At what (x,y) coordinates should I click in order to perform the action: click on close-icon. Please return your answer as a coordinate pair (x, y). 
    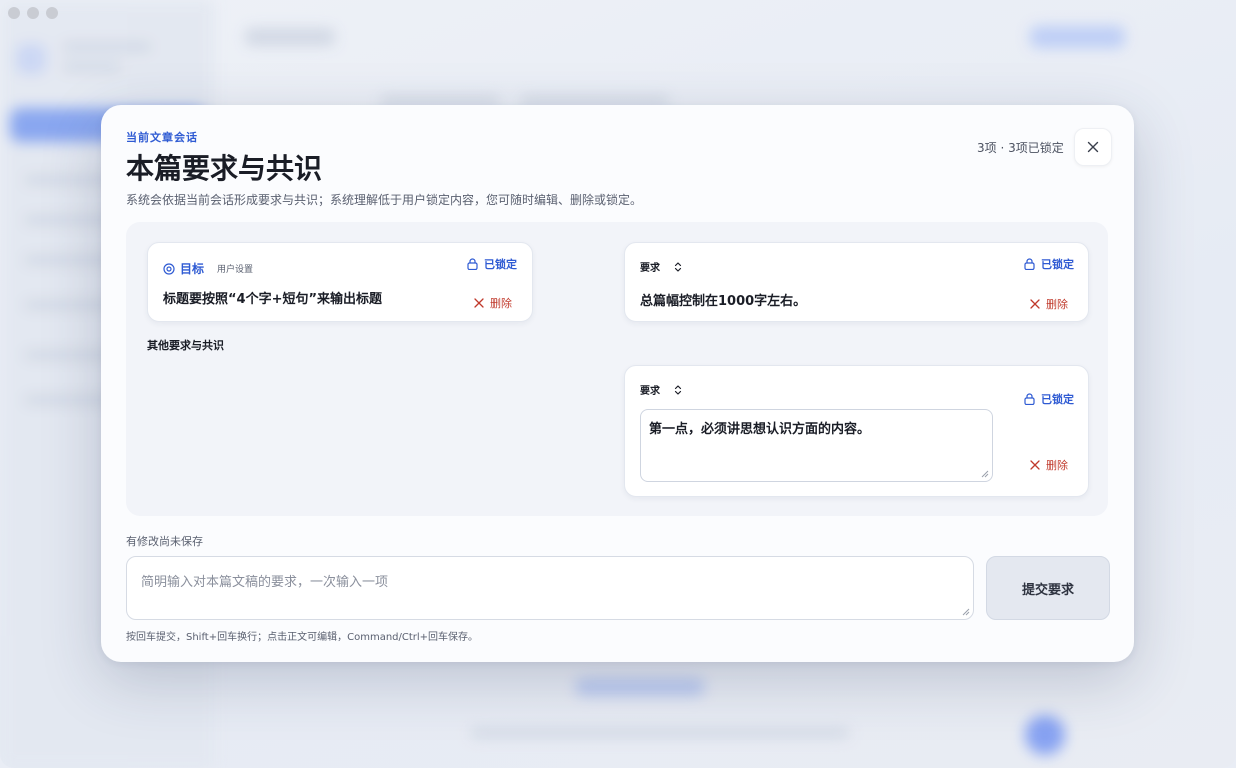
    Looking at the image, I should click on (1093, 147).